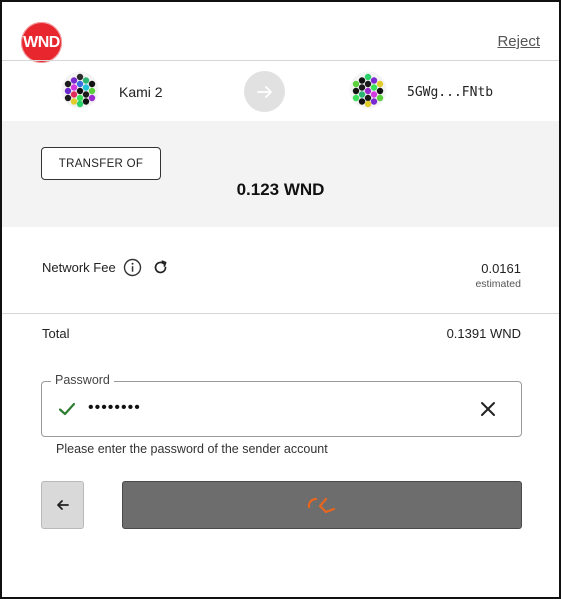 The height and width of the screenshot is (599, 561). What do you see at coordinates (141, 92) in the screenshot?
I see `sender-name: Kami 2` at bounding box center [141, 92].